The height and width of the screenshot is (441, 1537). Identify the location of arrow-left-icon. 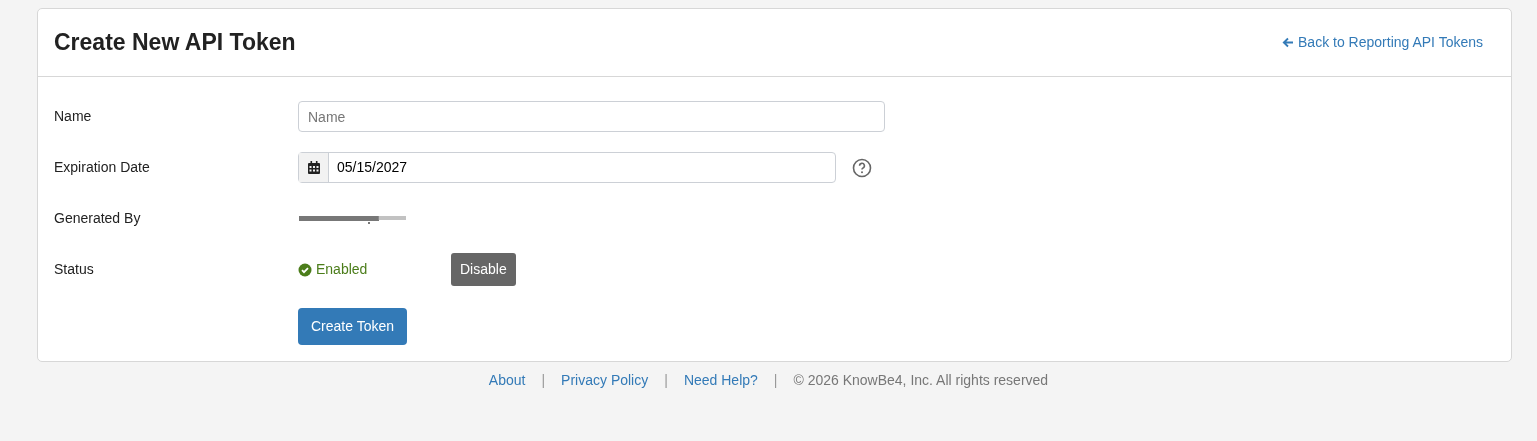
(1288, 42).